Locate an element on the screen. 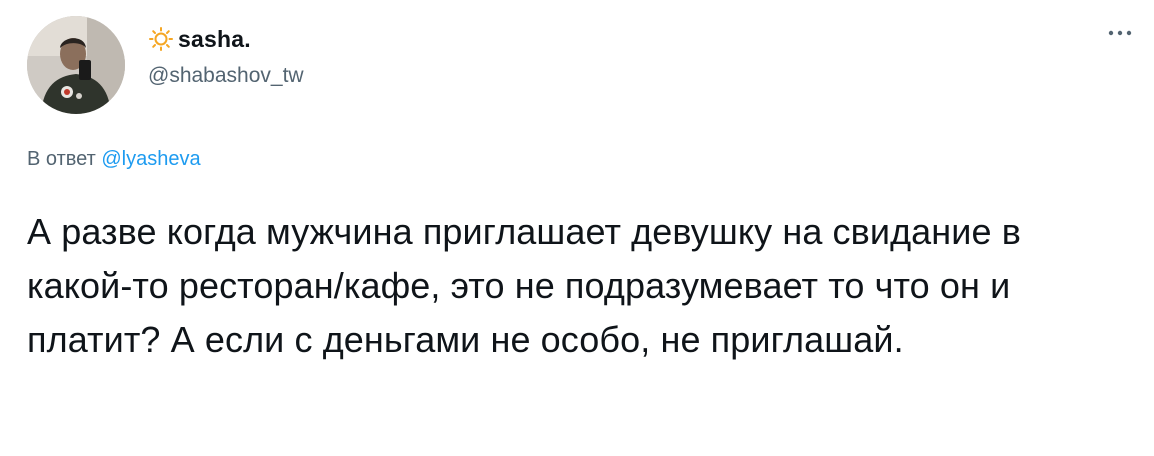 Image resolution: width=1154 pixels, height=456 pixels. reply-context: В ответ @lyasheva is located at coordinates (114, 159).